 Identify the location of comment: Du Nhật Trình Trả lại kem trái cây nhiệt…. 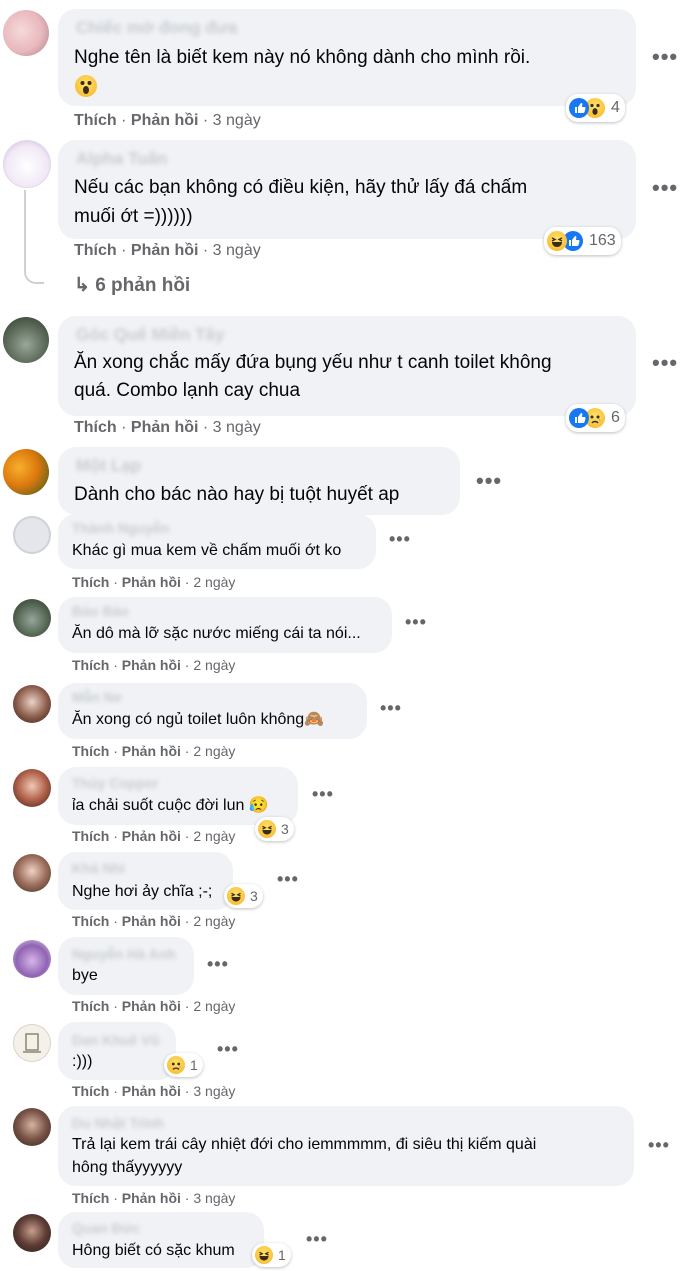
(350, 1158).